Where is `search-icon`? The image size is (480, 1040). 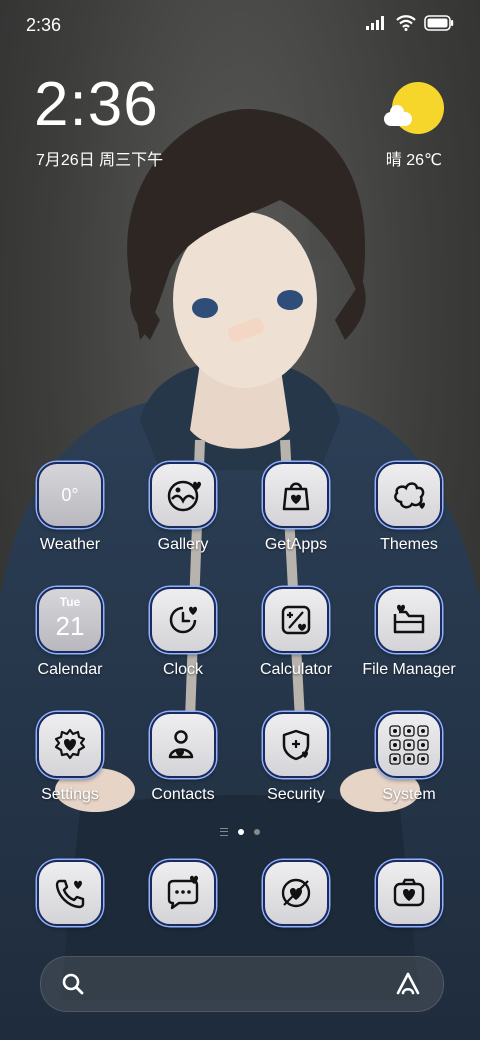
search-icon is located at coordinates (73, 984).